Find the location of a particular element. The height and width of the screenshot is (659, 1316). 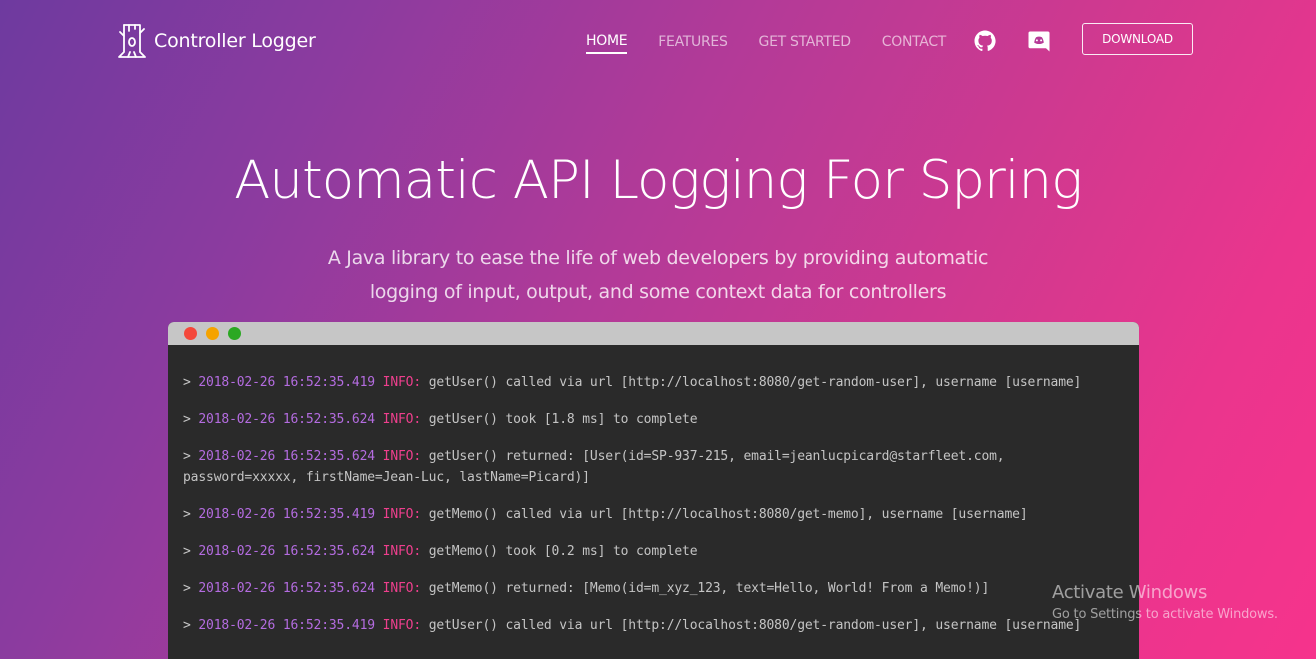

nav-links: HOME FEATURES GET STARTED CONTACT is located at coordinates (766, 42).